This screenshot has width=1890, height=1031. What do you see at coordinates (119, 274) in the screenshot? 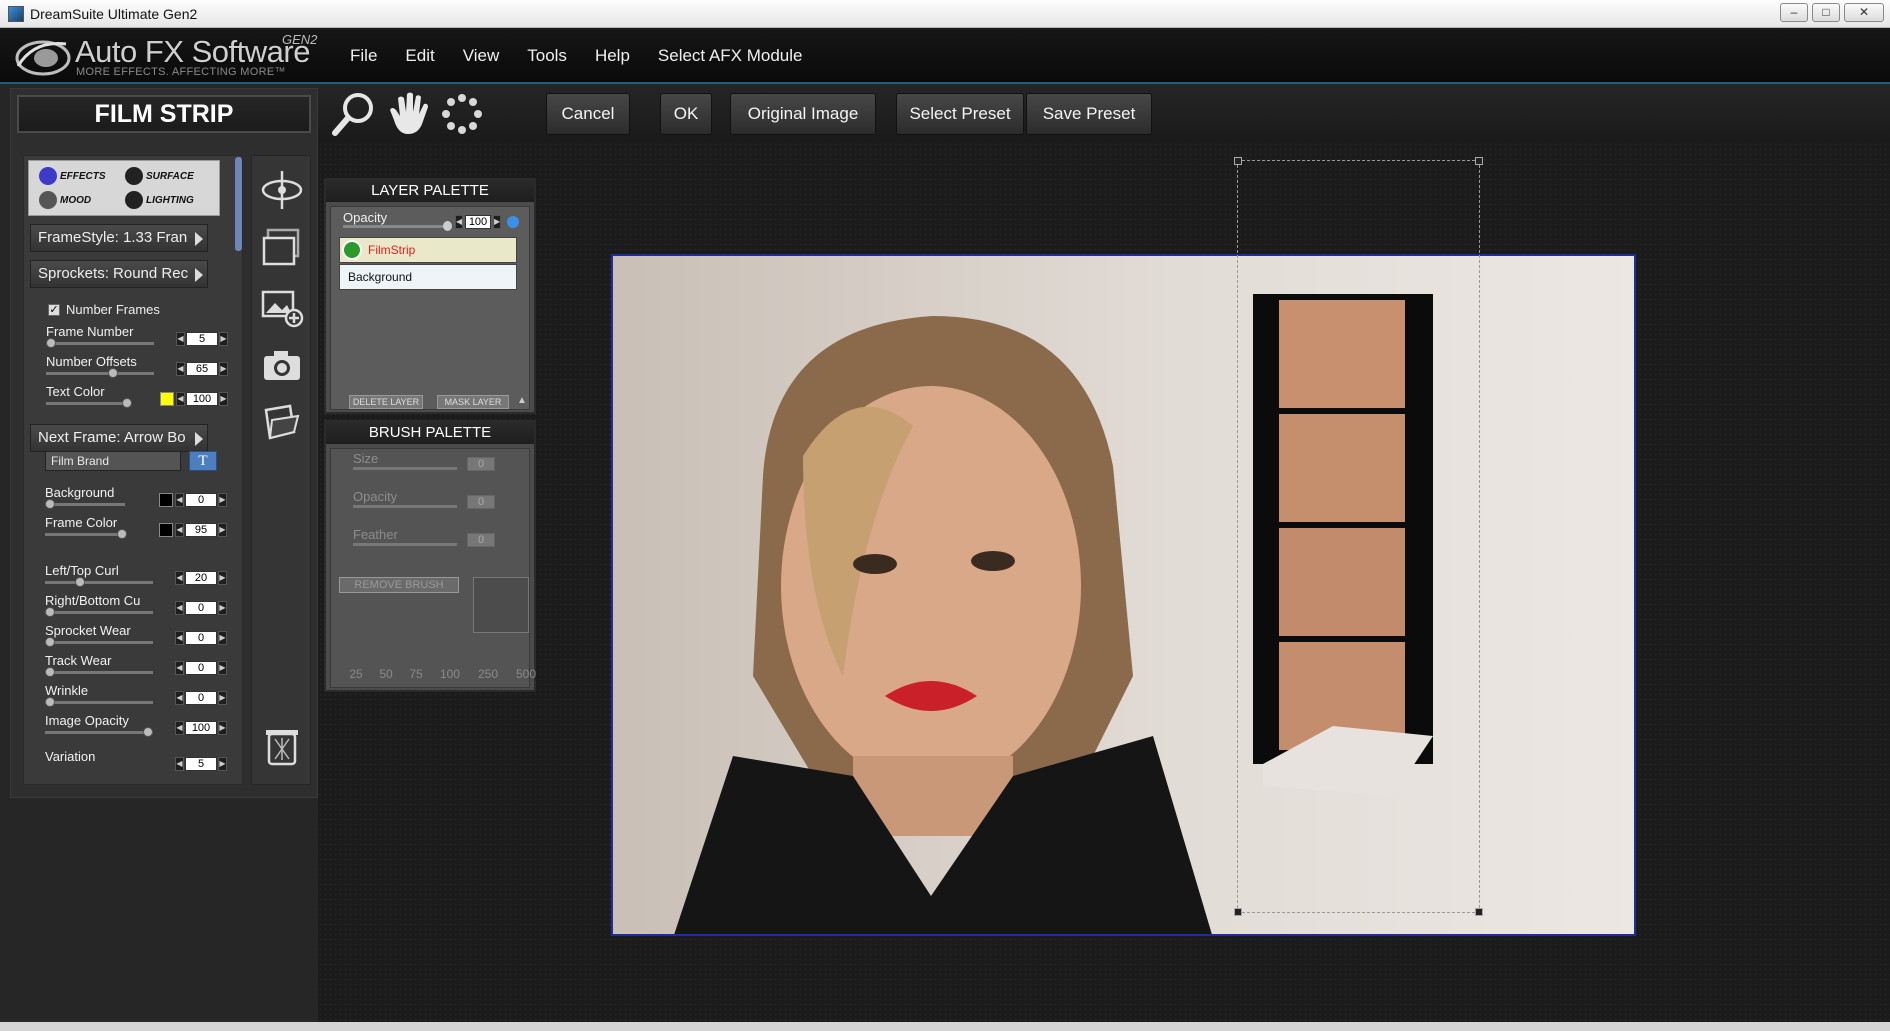
I see `sprockets-dropdown: Sprockets: Round Rec` at bounding box center [119, 274].